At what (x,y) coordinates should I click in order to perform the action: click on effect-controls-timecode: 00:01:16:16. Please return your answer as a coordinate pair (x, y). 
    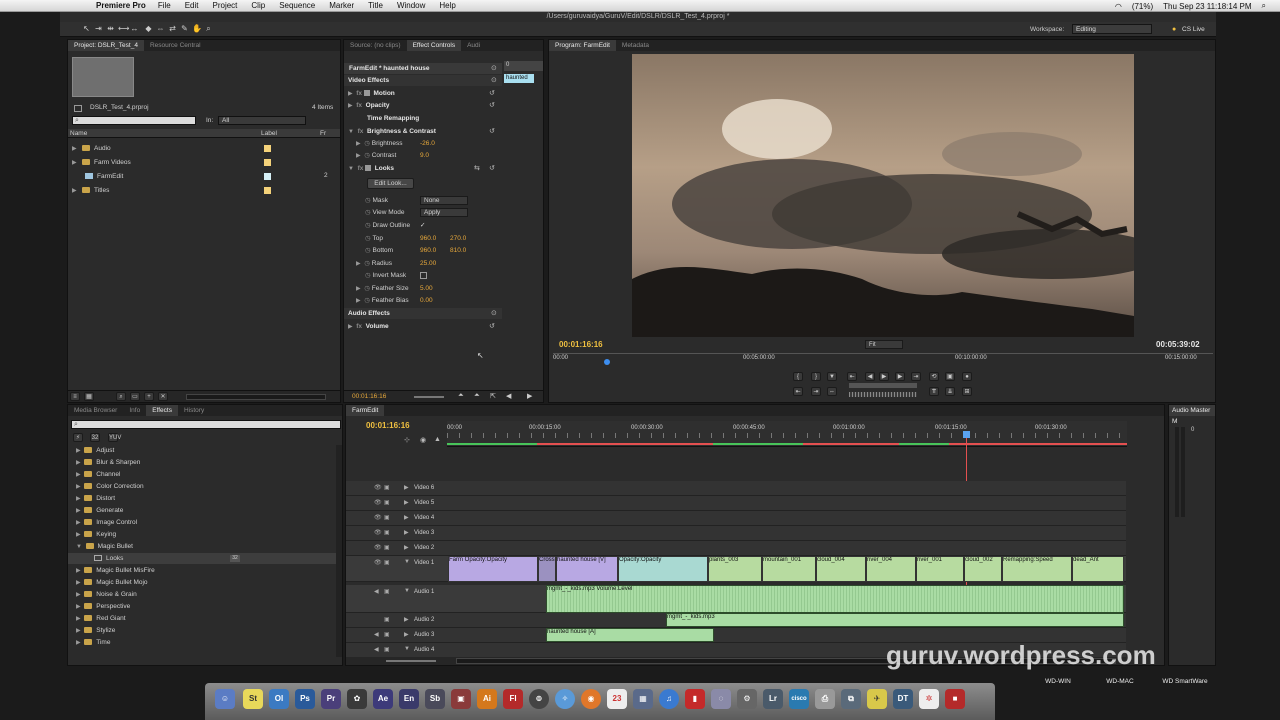
    Looking at the image, I should click on (369, 396).